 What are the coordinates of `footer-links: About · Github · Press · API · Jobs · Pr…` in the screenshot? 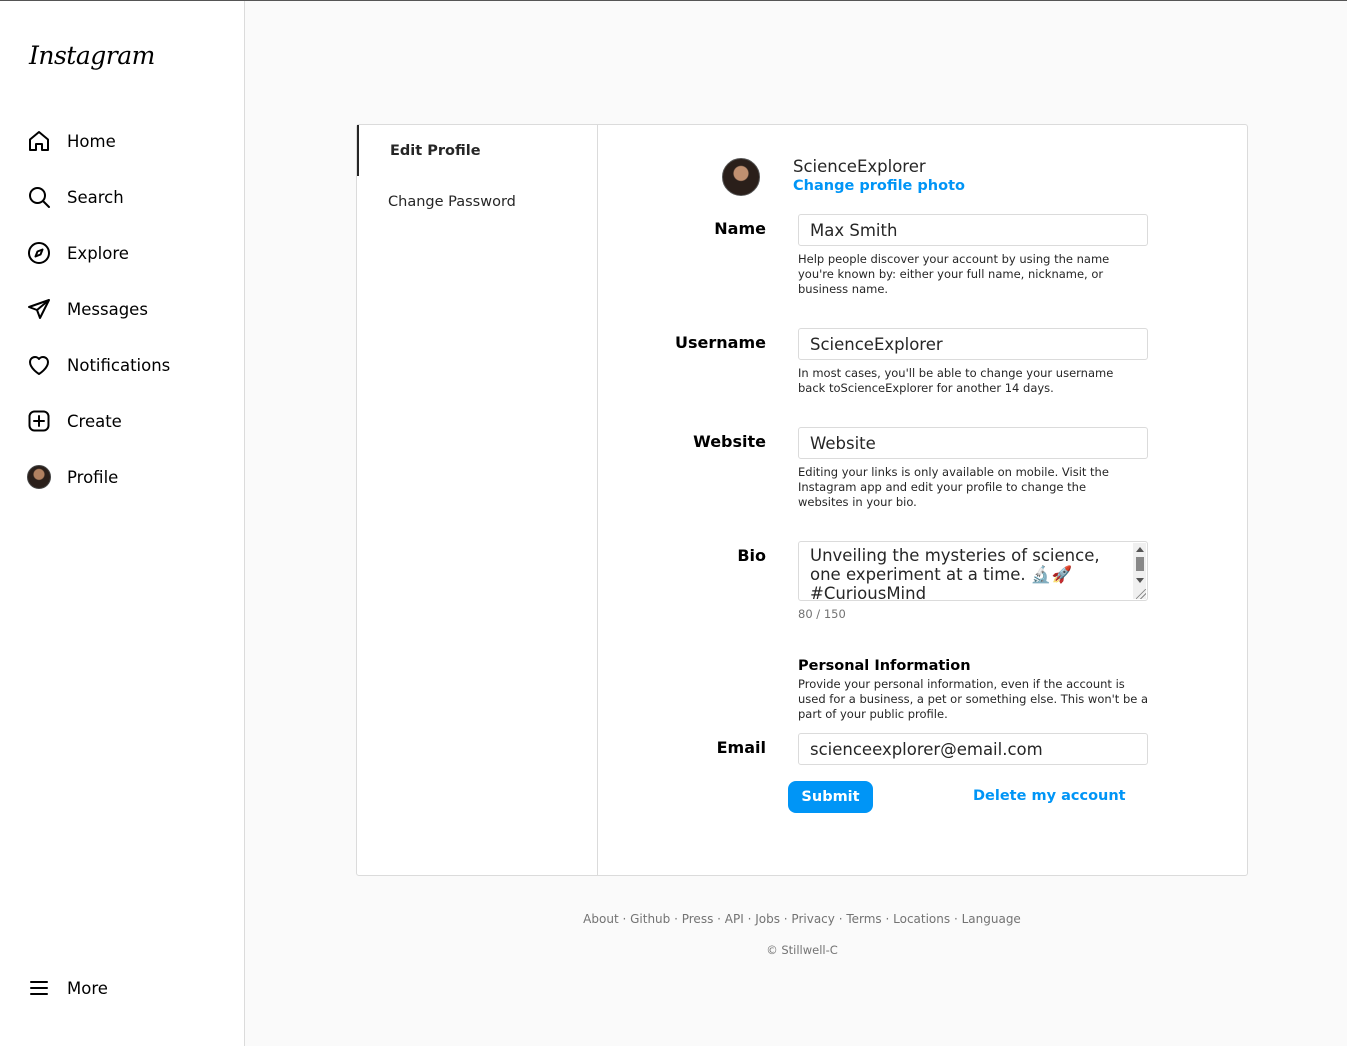 It's located at (802, 919).